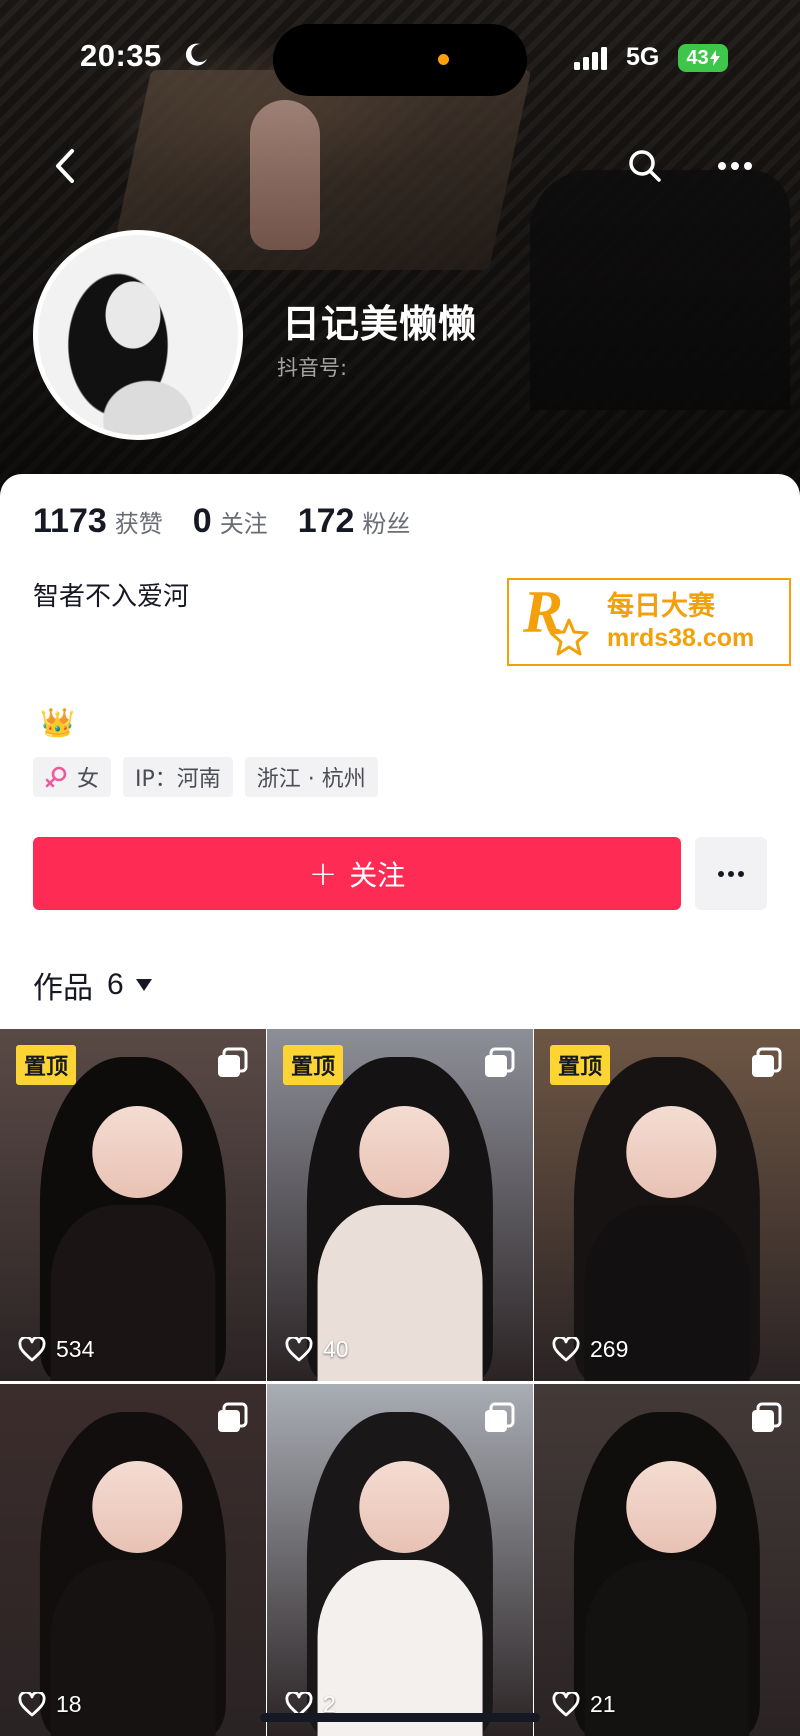 The image size is (800, 1736). I want to click on video-tile: 置顶 269, so click(667, 1205).